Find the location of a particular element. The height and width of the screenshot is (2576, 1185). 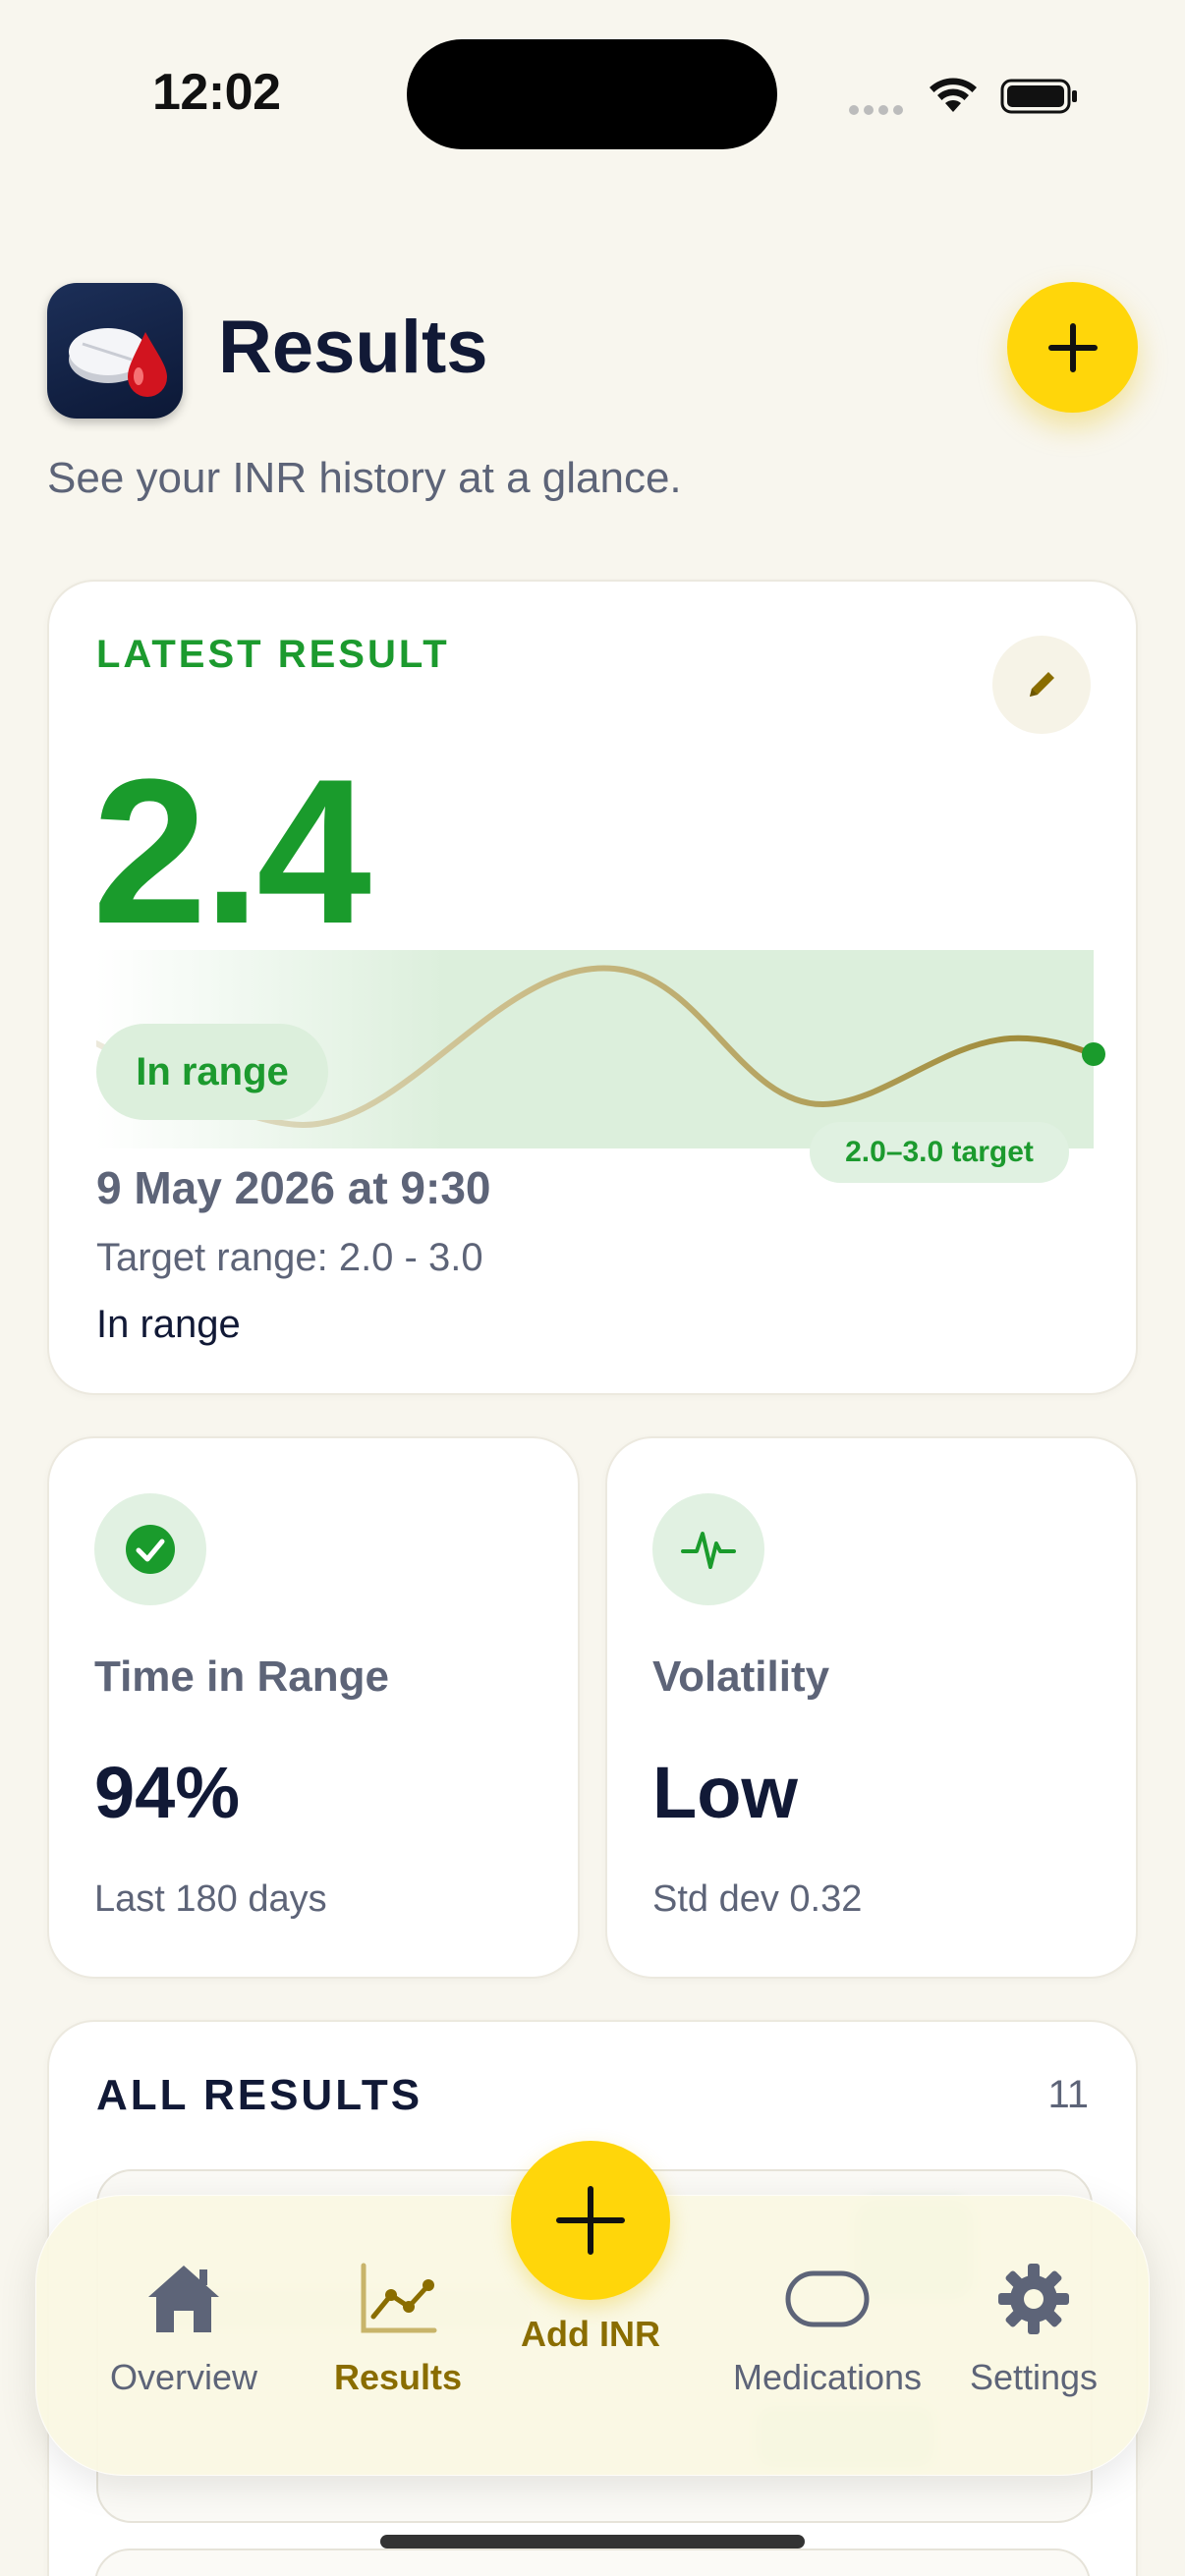

time-in-range-card: Time in Range 94% Last 180 days is located at coordinates (314, 1707).